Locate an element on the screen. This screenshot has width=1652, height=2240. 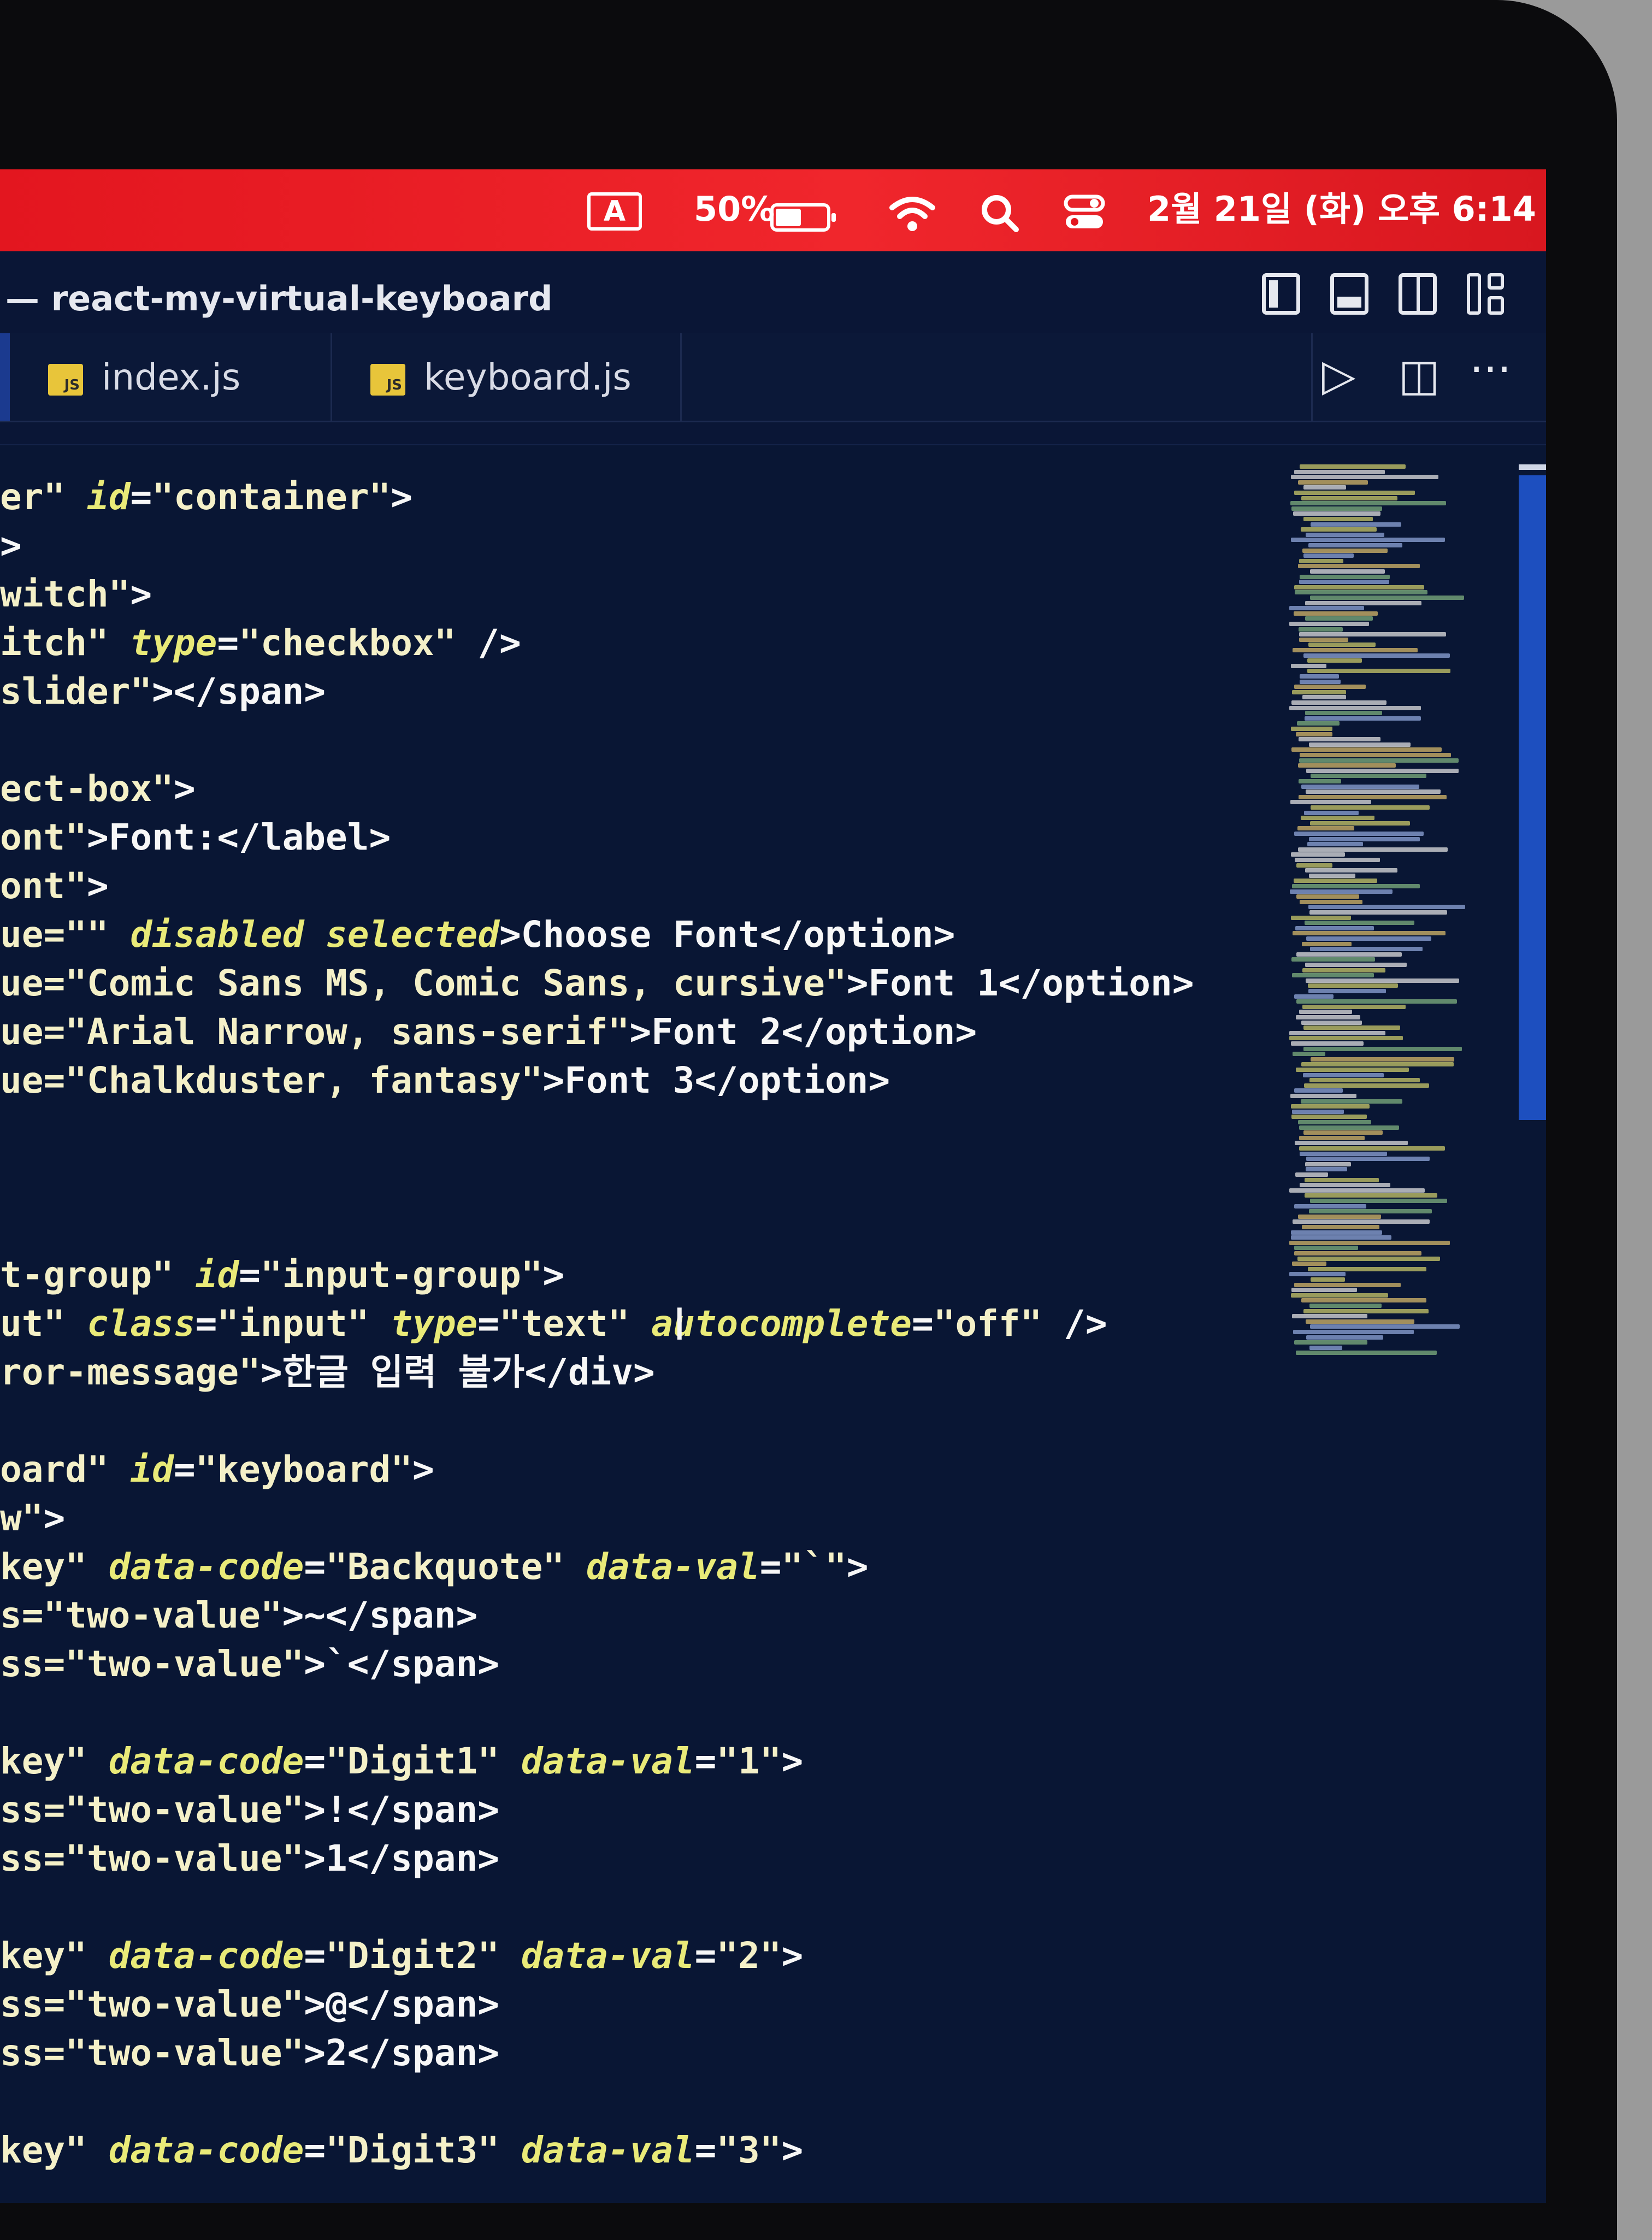
code-token: >한글 입력 불가</div> is located at coordinates (457, 1372).